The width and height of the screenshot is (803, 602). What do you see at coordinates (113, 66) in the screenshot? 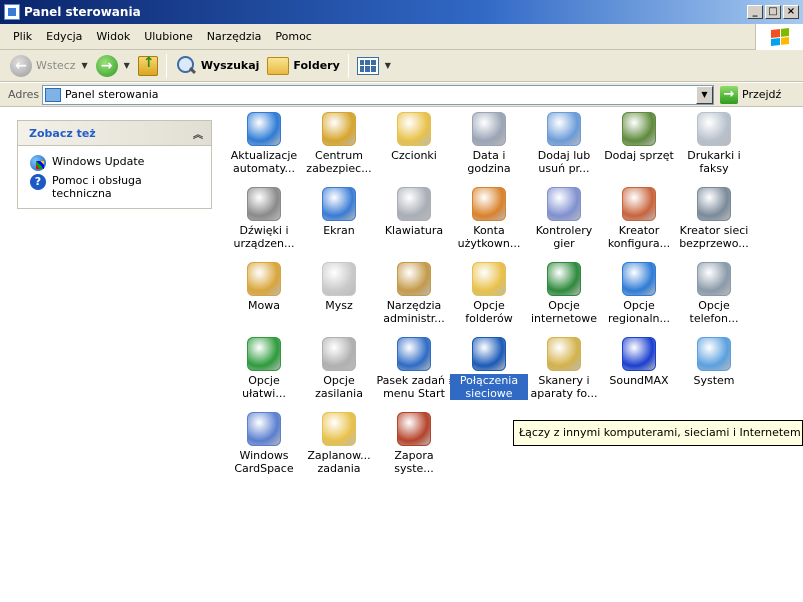
I see `forward-button: → ▼` at bounding box center [113, 66].